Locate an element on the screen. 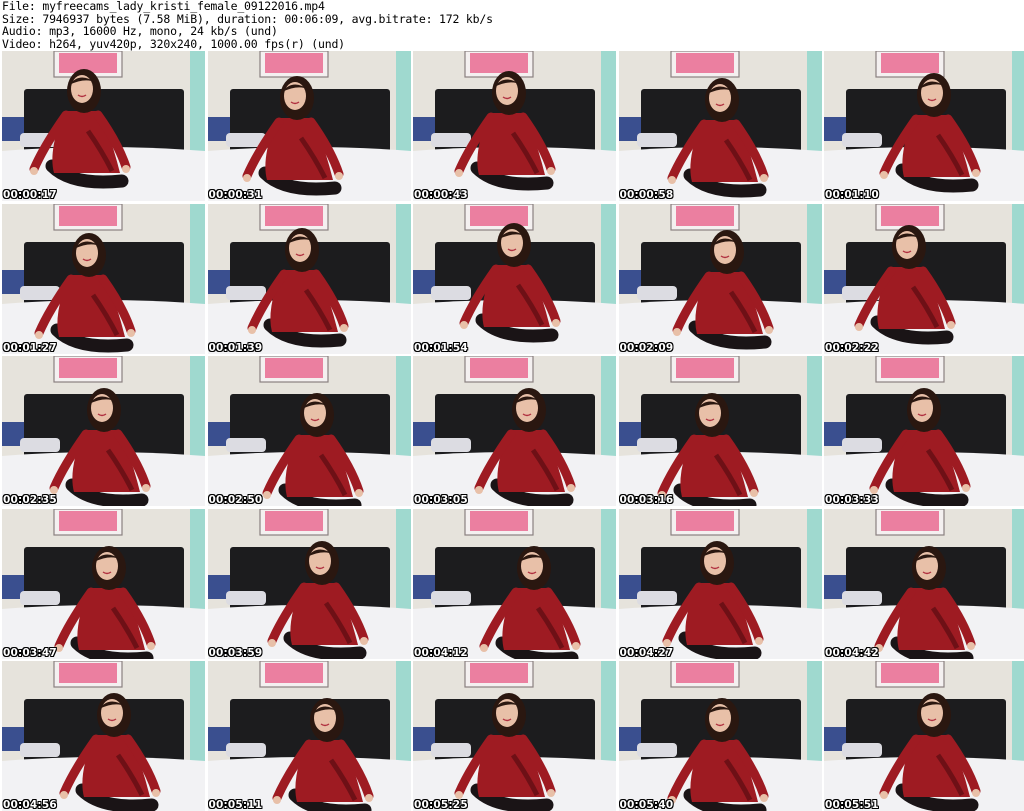  thumbnail-timestamp: 00:04:42 is located at coordinates (852, 652).